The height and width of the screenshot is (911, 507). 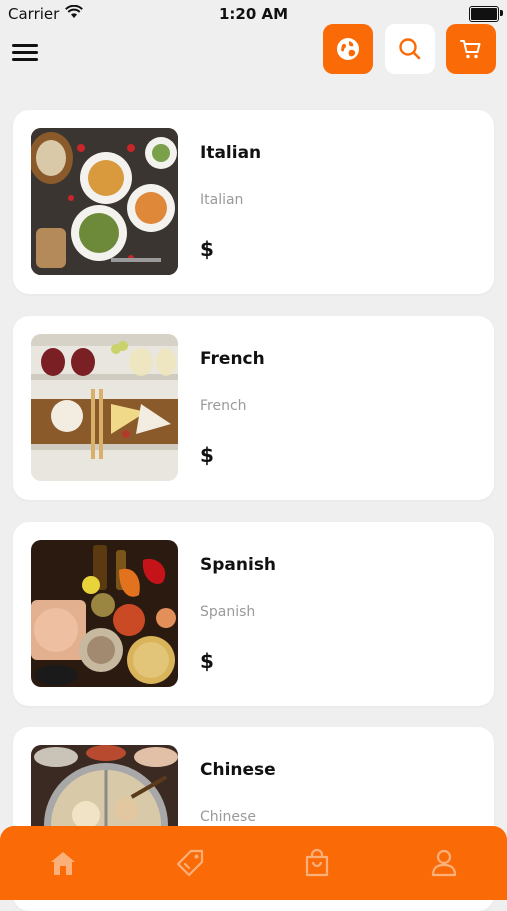 I want to click on shopping-bag-icon, so click(x=316, y=862).